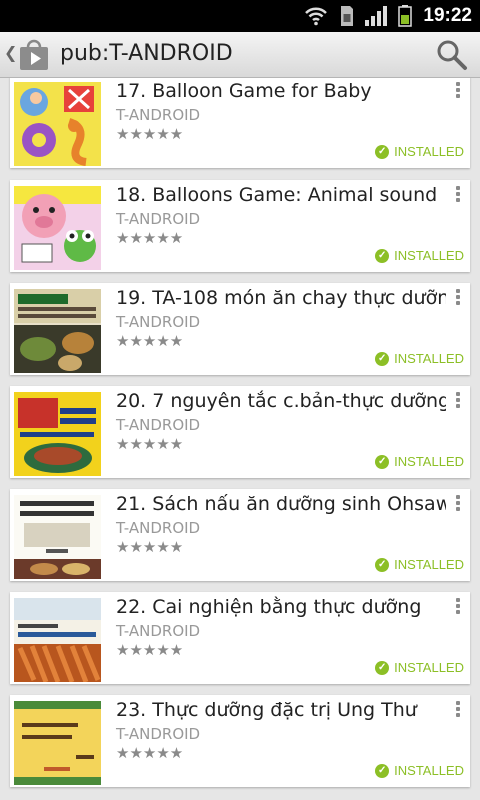 Image resolution: width=480 pixels, height=800 pixels. I want to click on action-bar: ❮ pub:T-ANDROID, so click(240, 55).